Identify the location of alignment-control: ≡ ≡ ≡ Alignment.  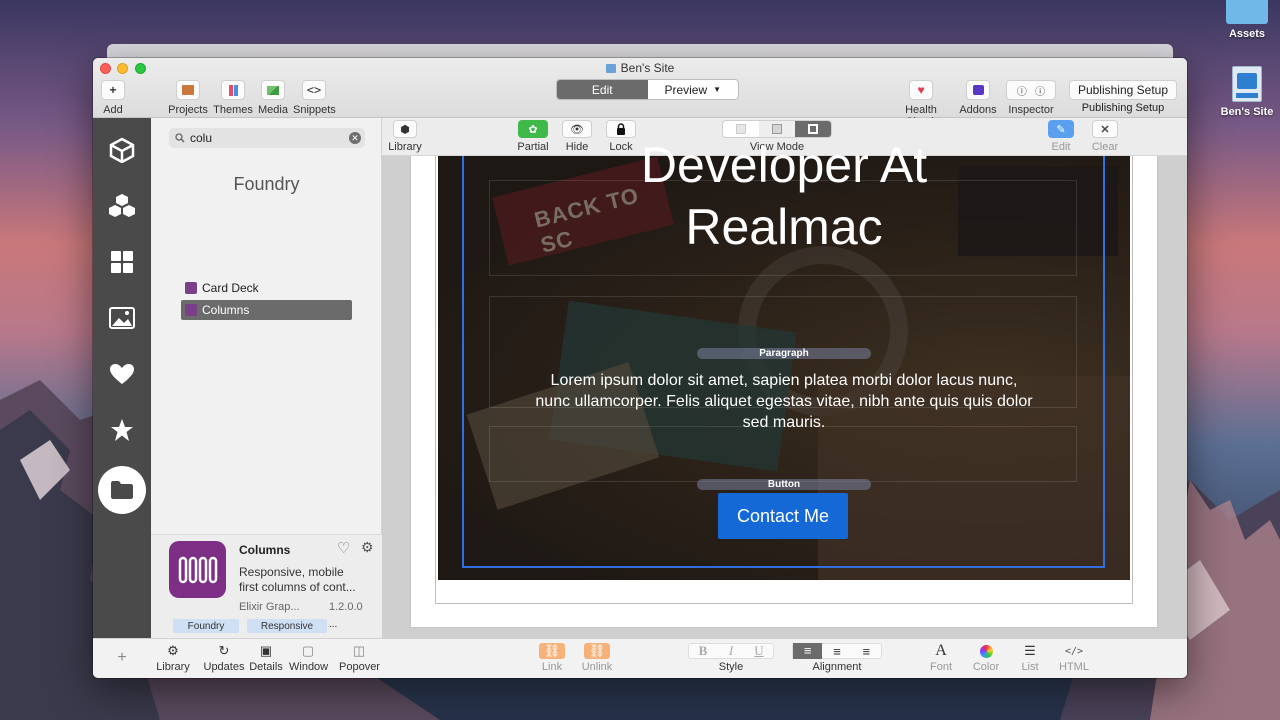
(837, 658).